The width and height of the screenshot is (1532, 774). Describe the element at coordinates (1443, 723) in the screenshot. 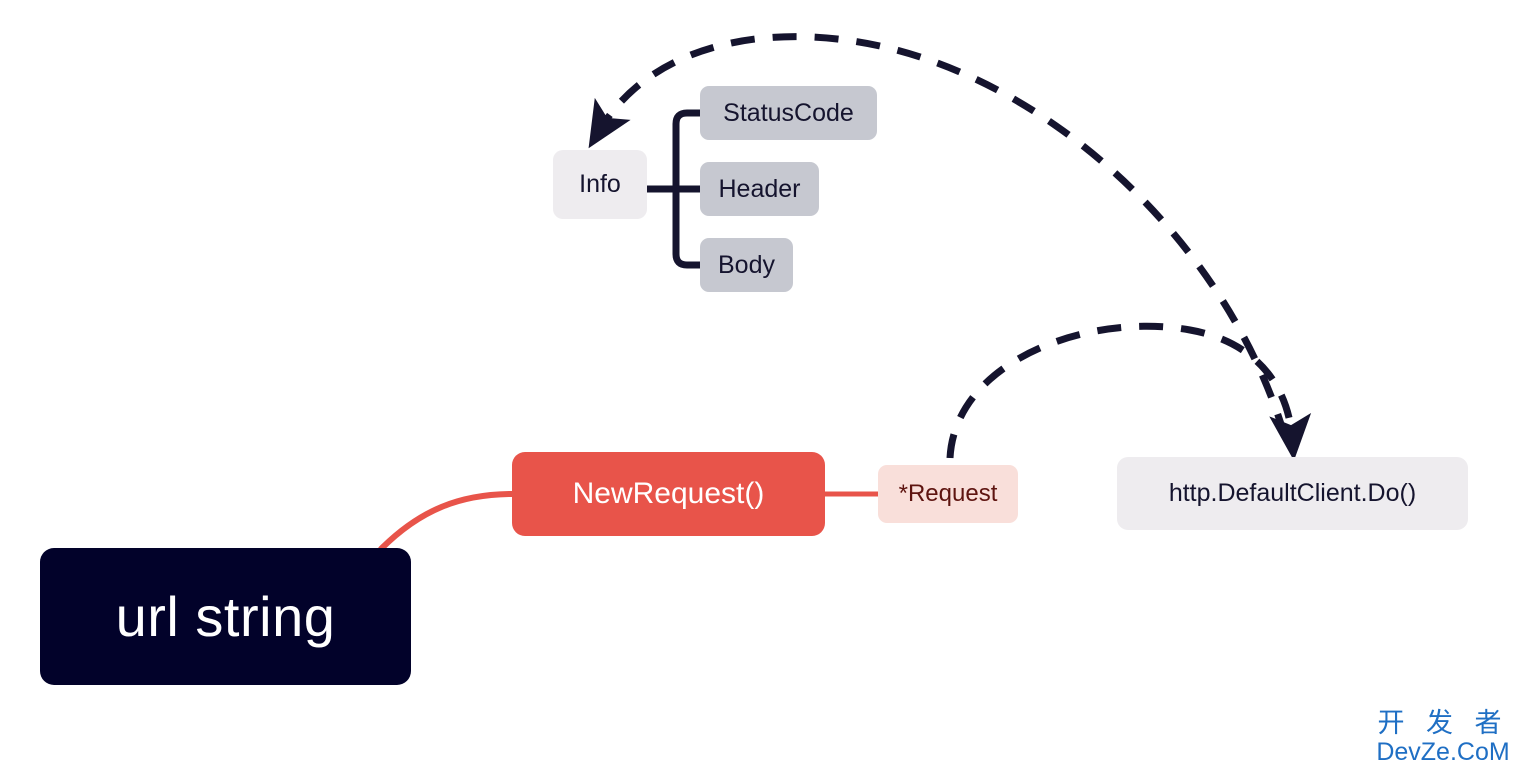

I see `watermark-line-cn: 开 发 者` at that location.